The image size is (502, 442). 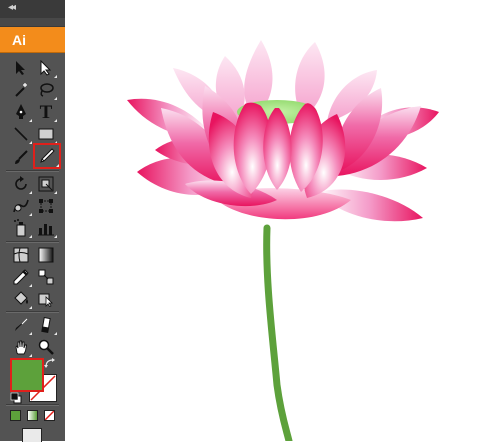 I want to click on free-transform-icon, so click(x=46, y=206).